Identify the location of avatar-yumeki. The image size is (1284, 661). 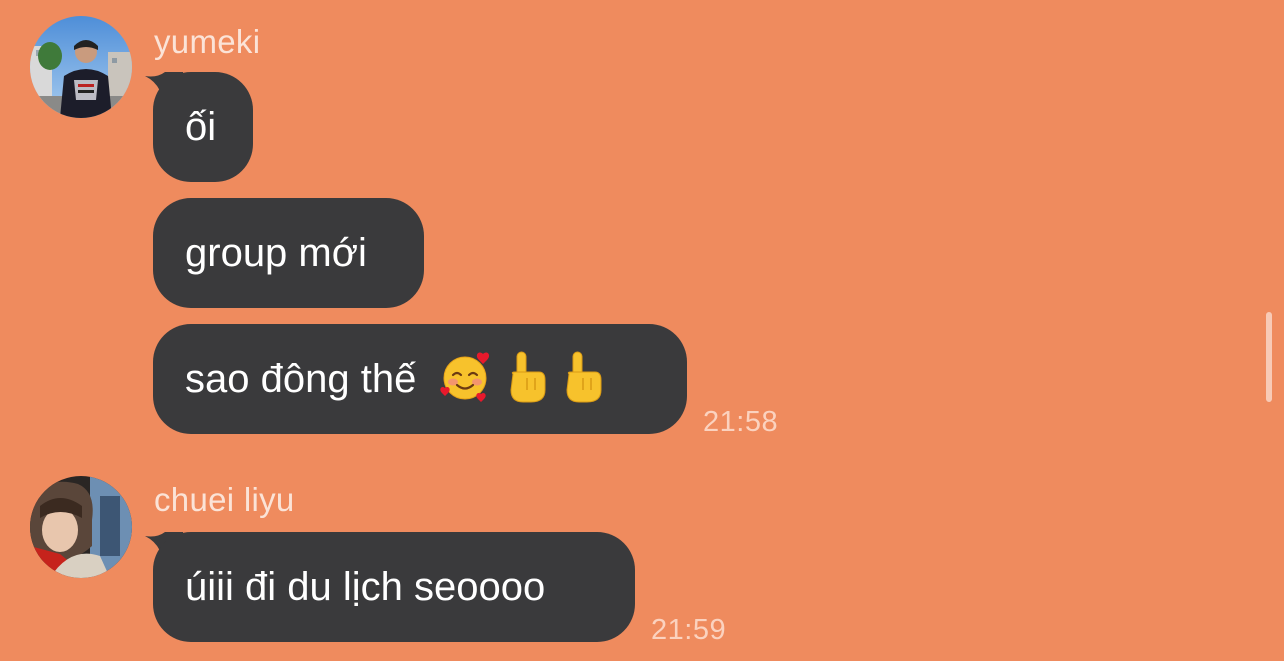
(81, 67).